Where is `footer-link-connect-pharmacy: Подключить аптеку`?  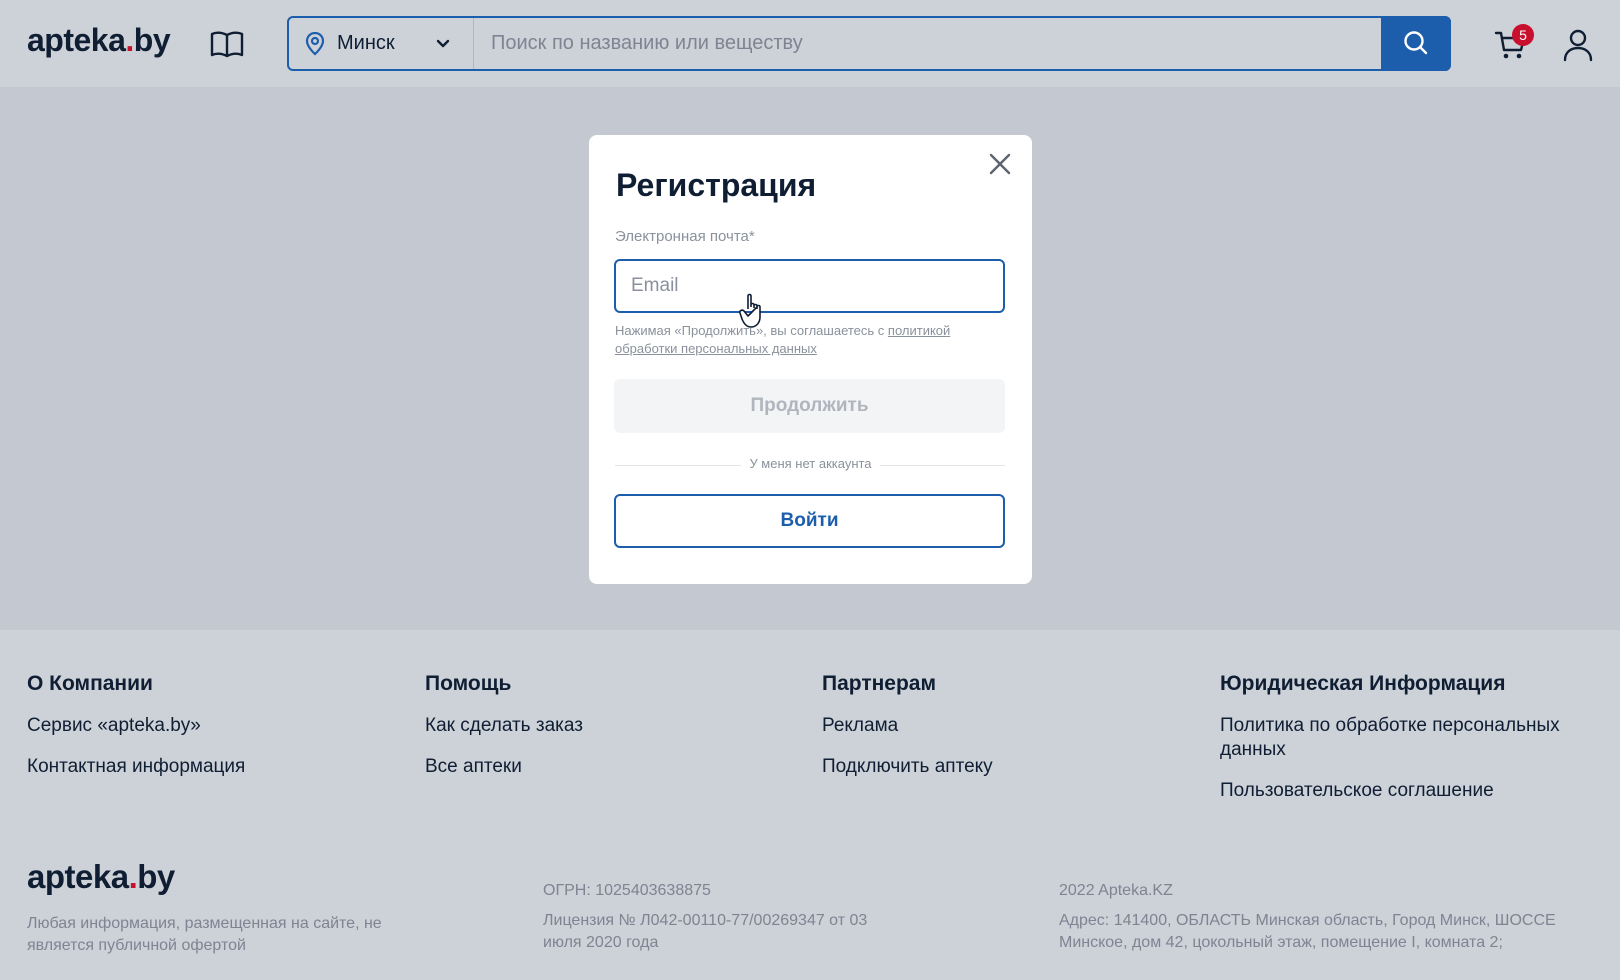
footer-link-connect-pharmacy: Подключить аптеку is located at coordinates (1012, 767).